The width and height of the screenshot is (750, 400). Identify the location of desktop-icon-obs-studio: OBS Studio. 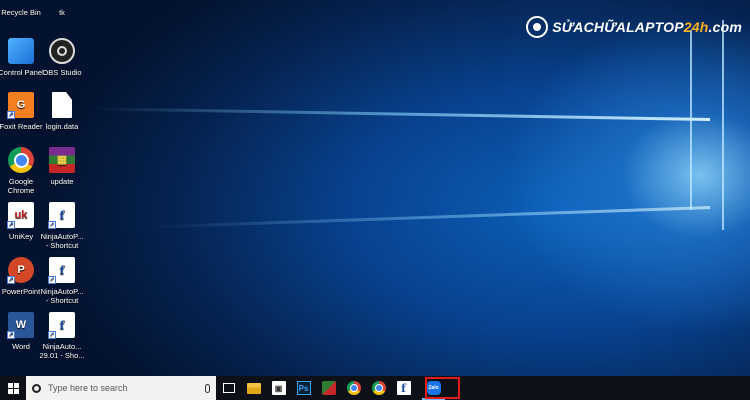
(62, 57).